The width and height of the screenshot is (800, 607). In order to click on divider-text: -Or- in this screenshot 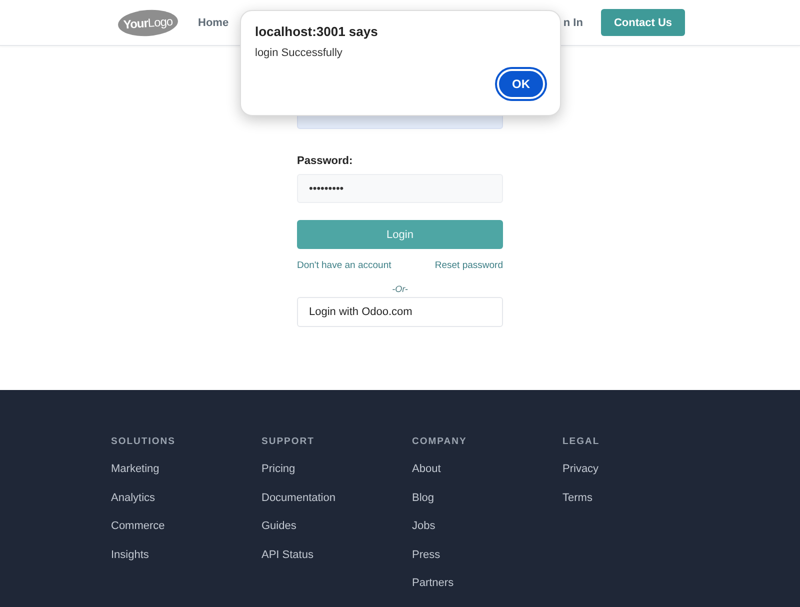, I will do `click(400, 289)`.